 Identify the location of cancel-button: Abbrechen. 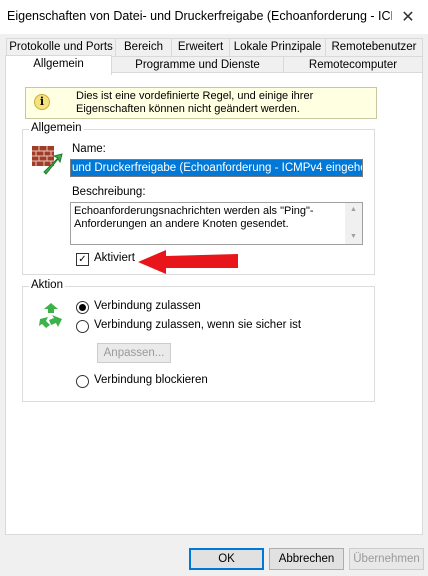
(306, 559).